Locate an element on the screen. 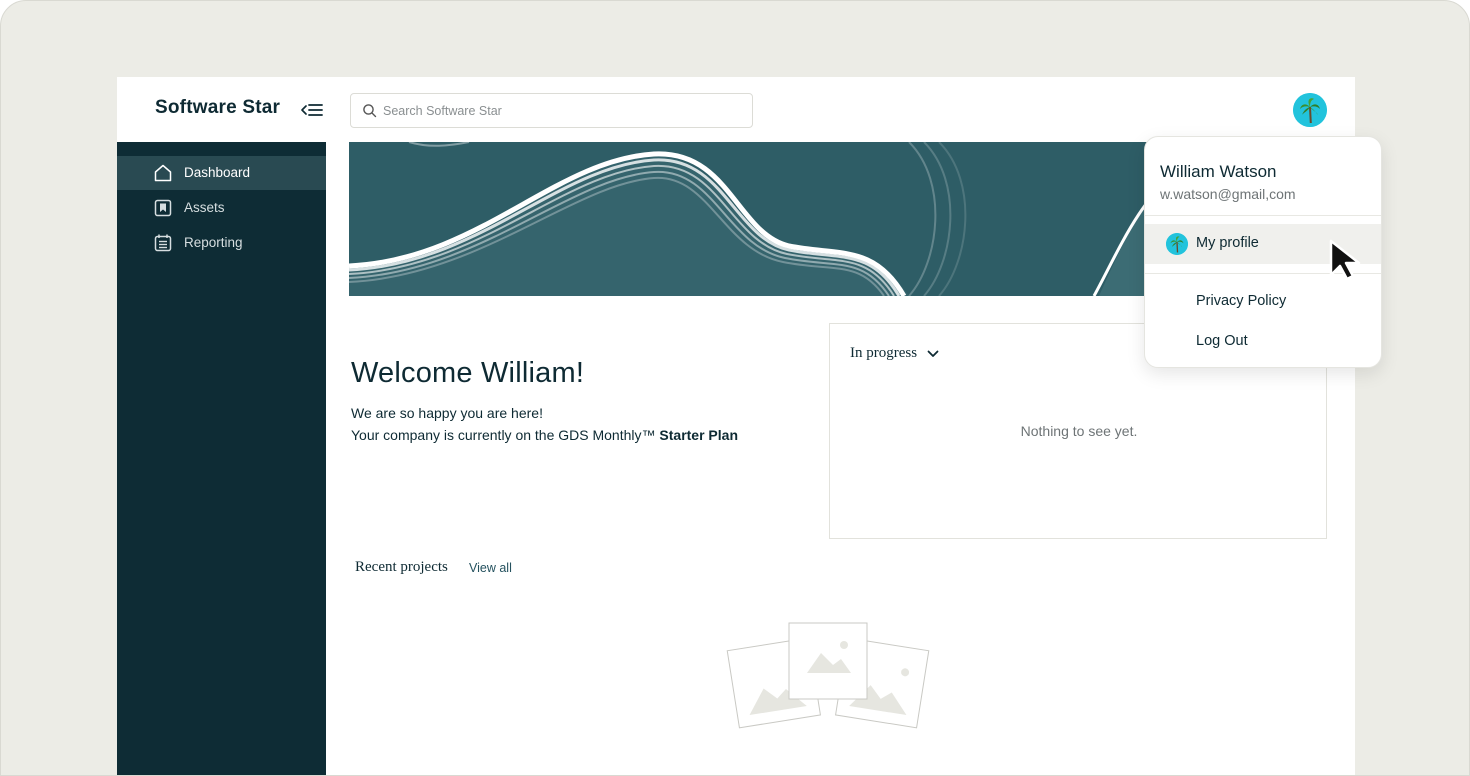 This screenshot has width=1470, height=776. profile-avatar is located at coordinates (1177, 244).